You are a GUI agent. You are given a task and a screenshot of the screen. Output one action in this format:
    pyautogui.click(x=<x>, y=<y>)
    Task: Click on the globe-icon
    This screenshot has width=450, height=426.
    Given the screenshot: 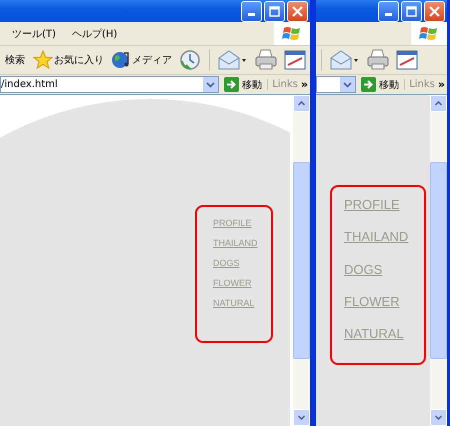 What is the action you would take?
    pyautogui.click(x=121, y=60)
    